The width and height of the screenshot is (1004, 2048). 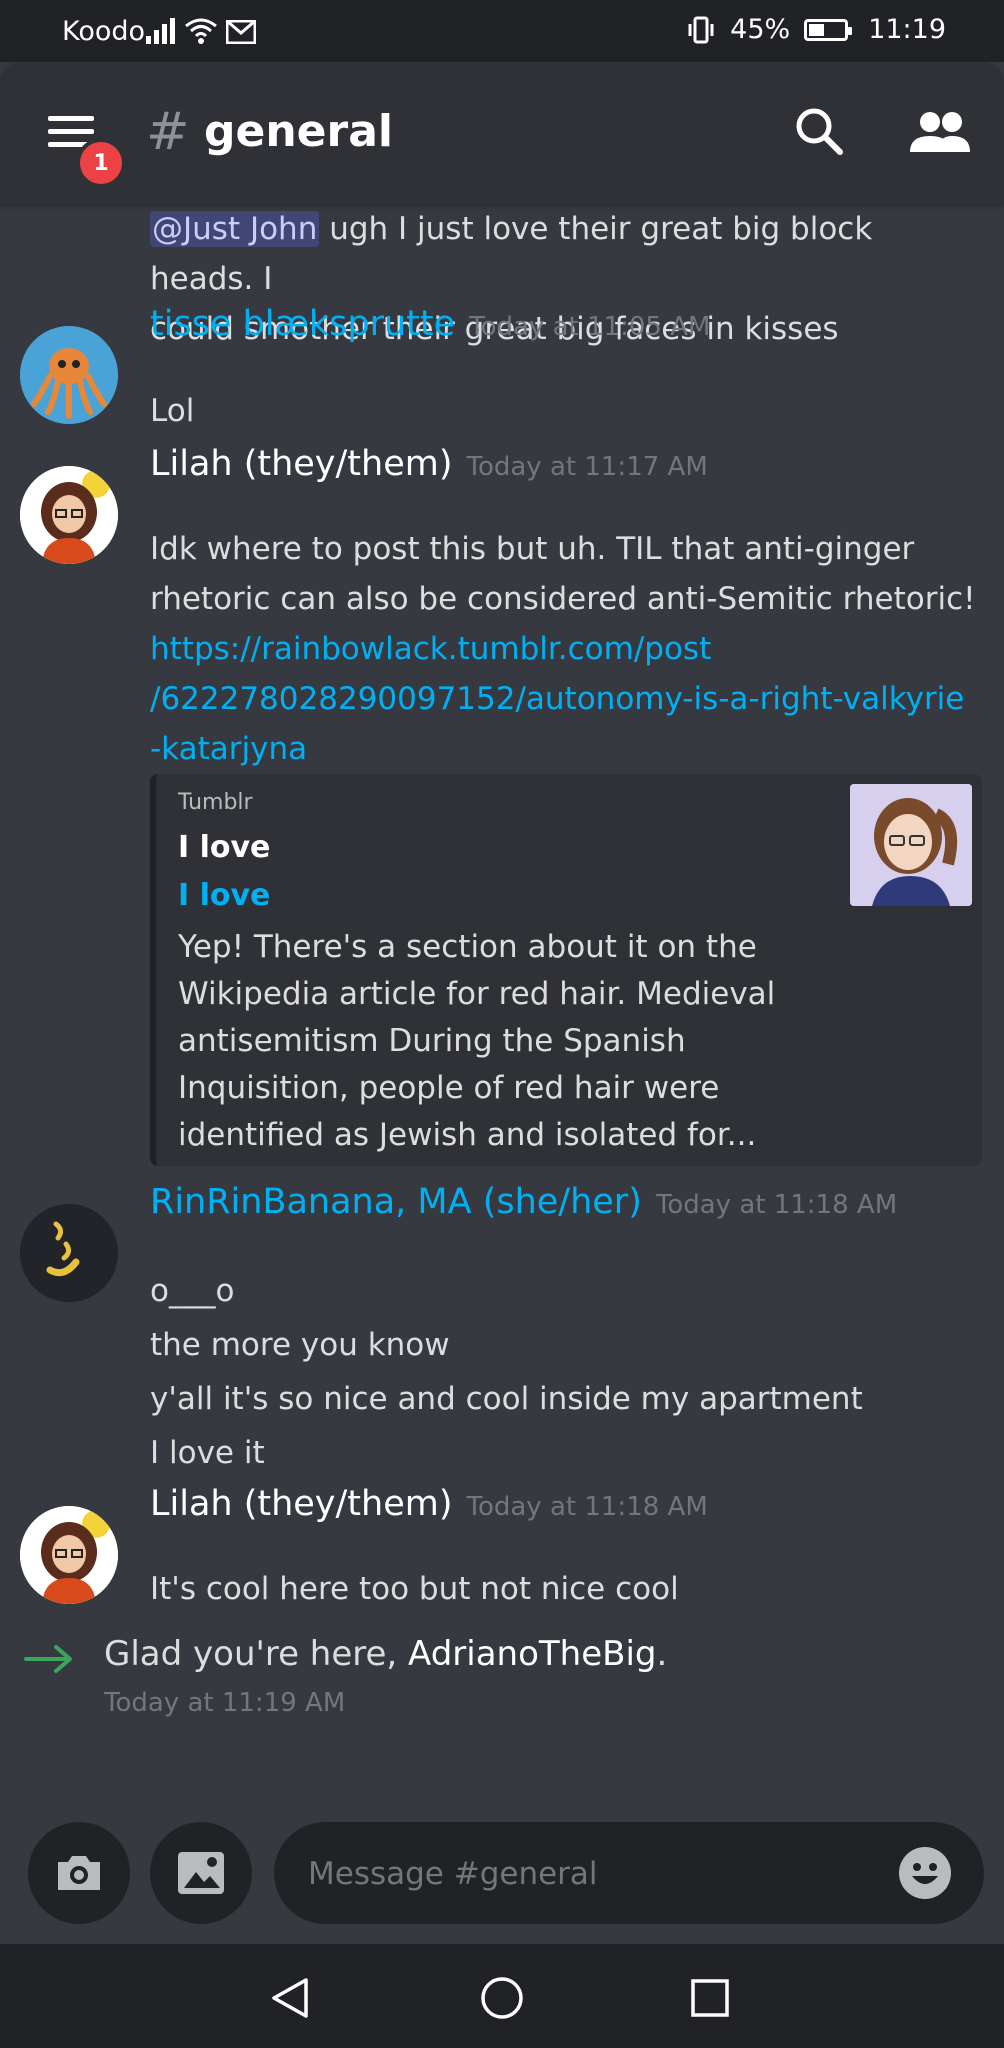 I want to click on channel-hash-icon: #, so click(x=168, y=132).